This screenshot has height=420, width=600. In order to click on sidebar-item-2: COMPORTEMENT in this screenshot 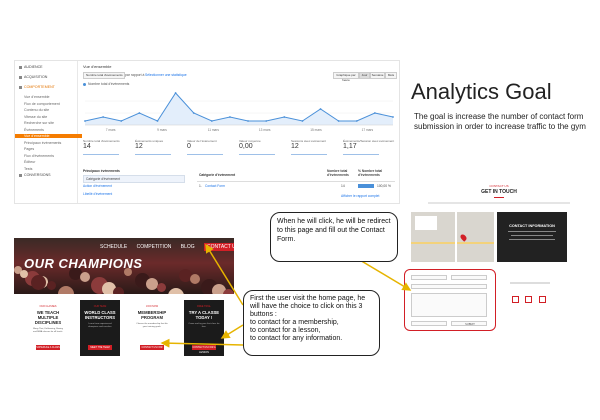, I will do `click(37, 87)`.